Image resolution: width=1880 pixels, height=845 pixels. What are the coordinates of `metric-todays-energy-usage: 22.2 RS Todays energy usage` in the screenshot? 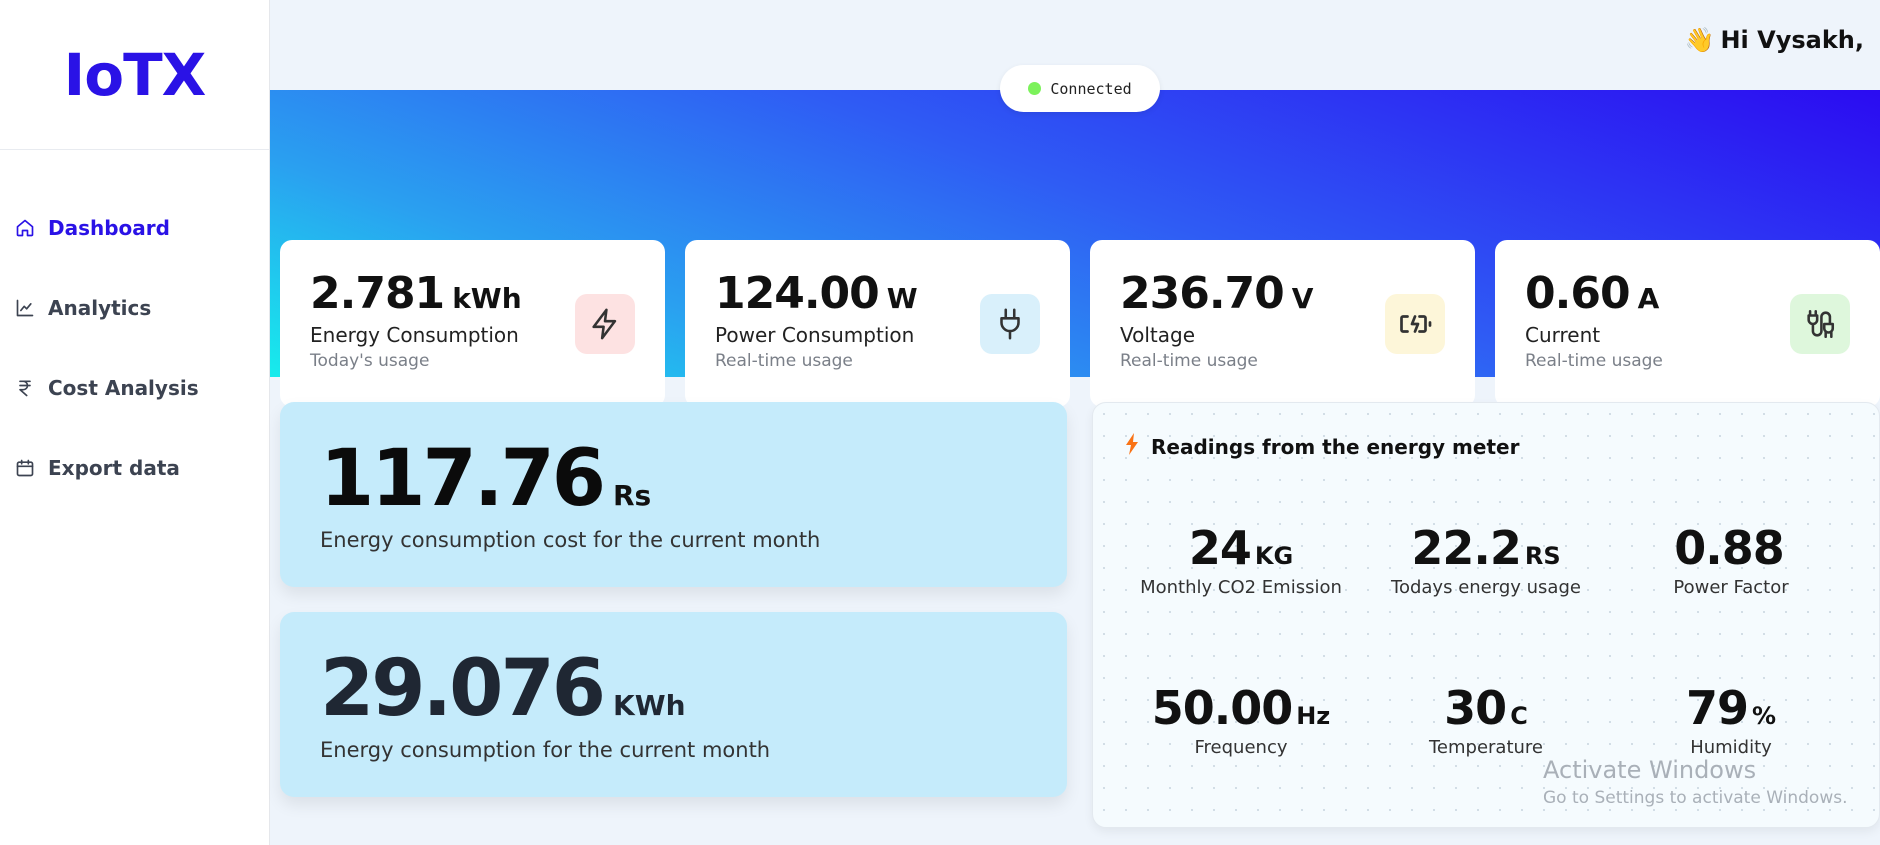 It's located at (1486, 559).